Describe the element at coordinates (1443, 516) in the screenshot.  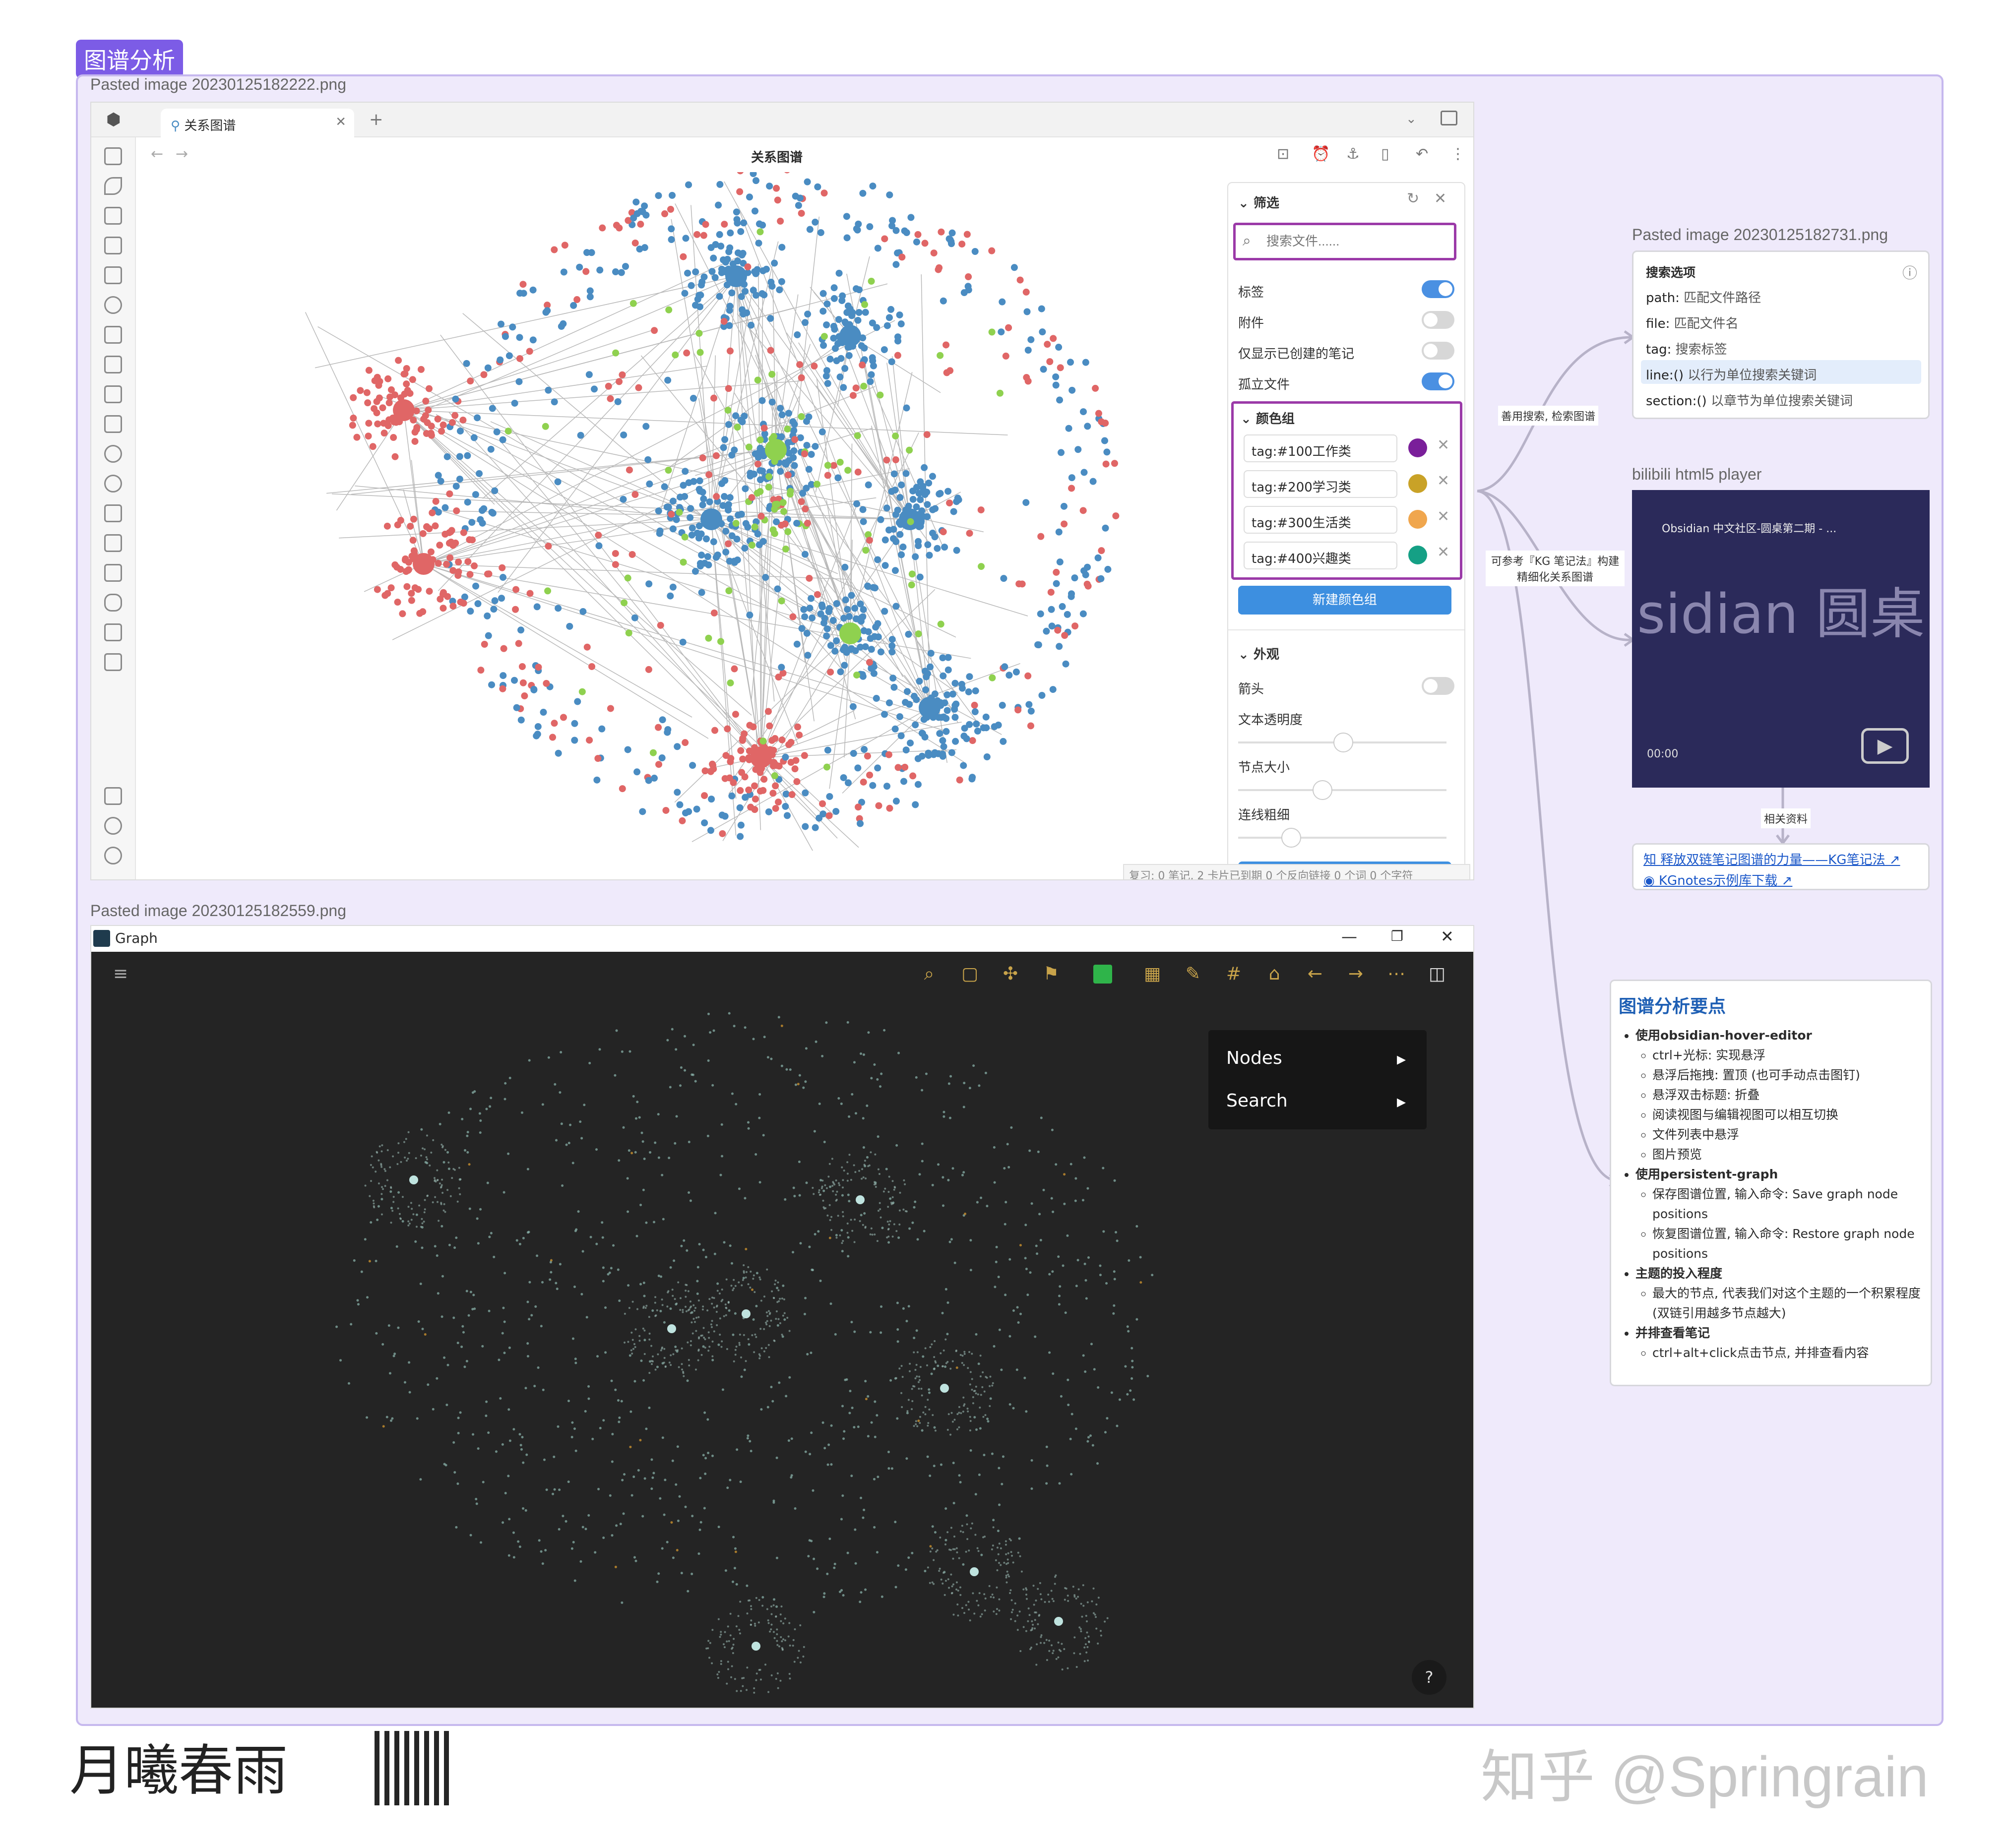
I see `remove-color-group-icon: ✕` at that location.